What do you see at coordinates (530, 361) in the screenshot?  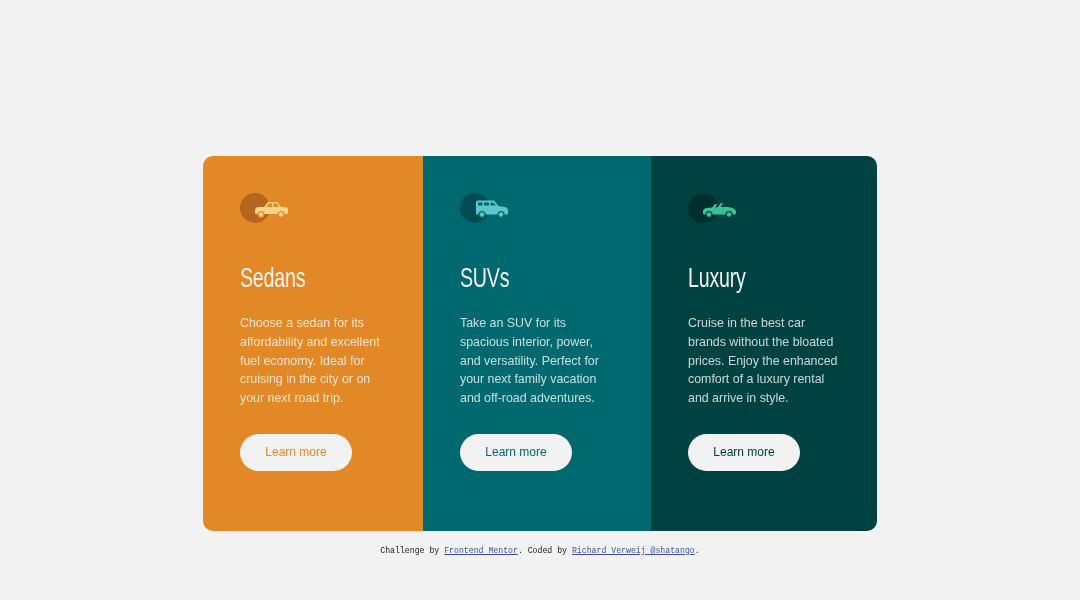 I see `card-description: Take an SUV for its spacious interior, power, and versatility. Perfect for your next family vacation and off-road adventures.` at bounding box center [530, 361].